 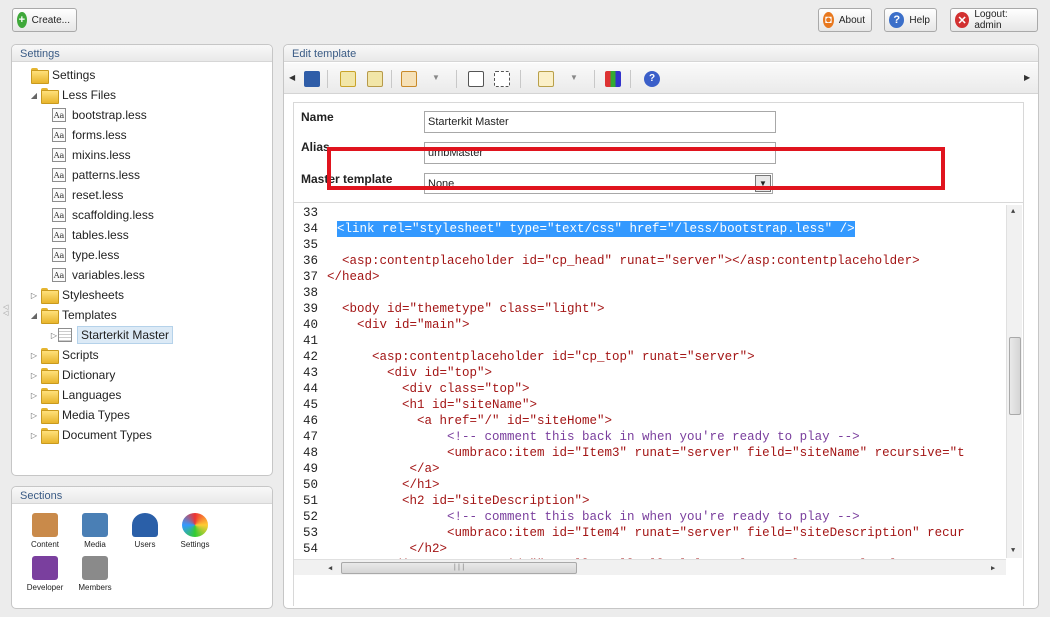 What do you see at coordinates (195, 544) in the screenshot?
I see `section-label: Settings` at bounding box center [195, 544].